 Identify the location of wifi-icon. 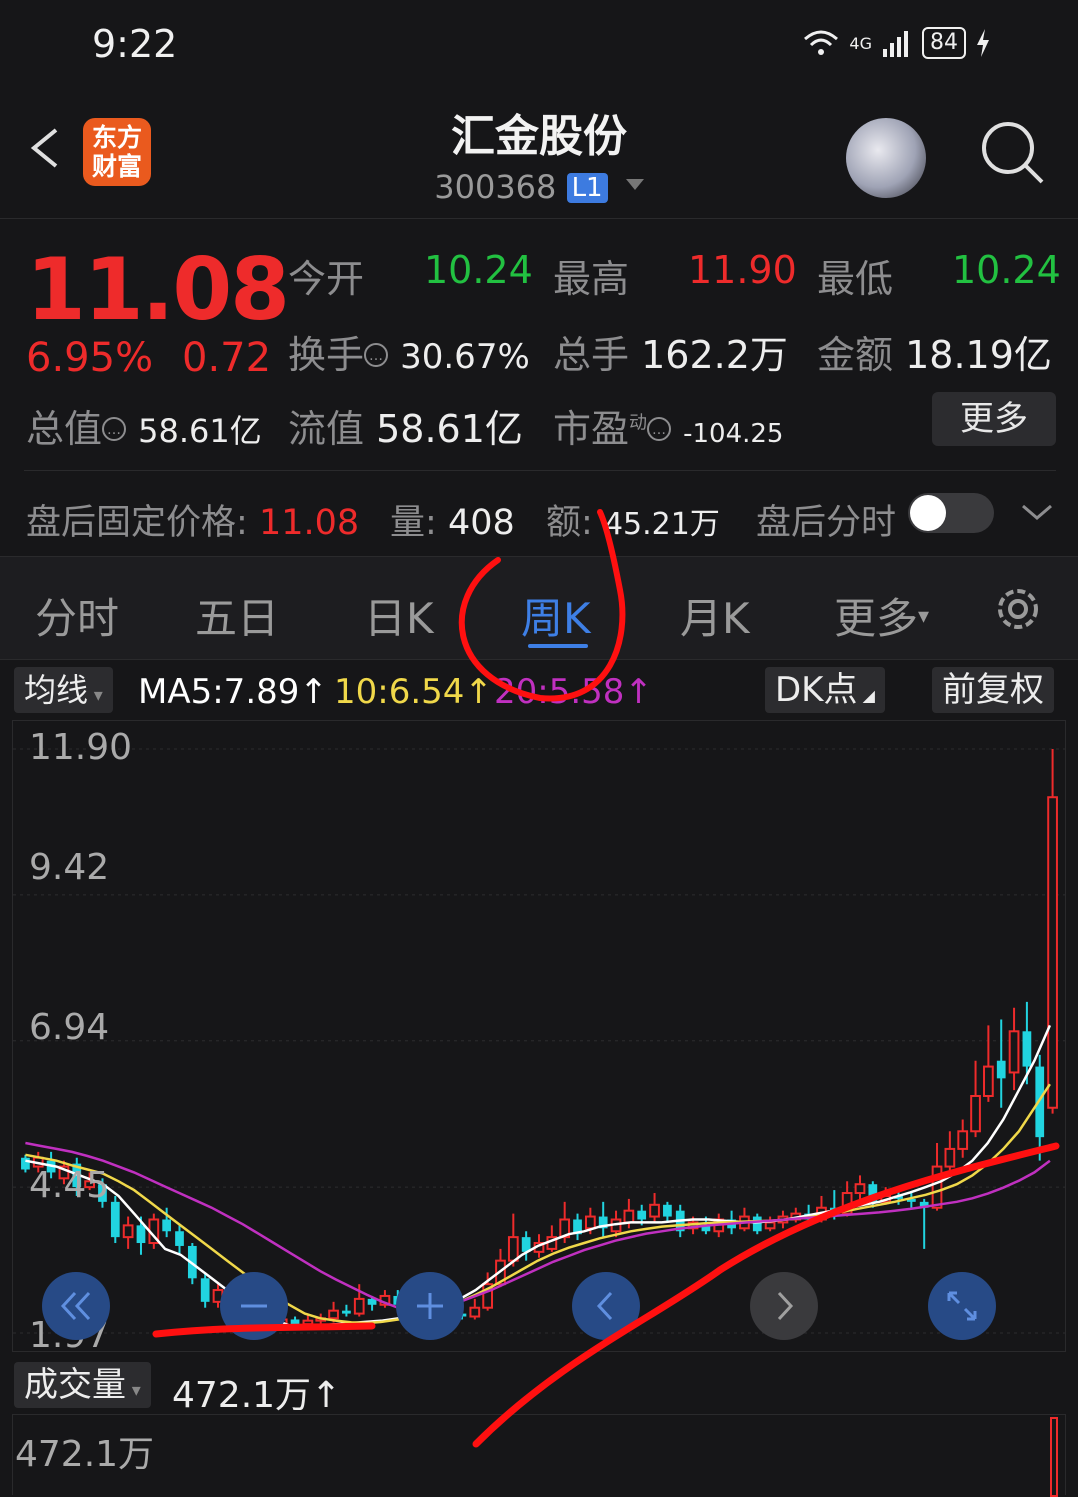
(821, 42).